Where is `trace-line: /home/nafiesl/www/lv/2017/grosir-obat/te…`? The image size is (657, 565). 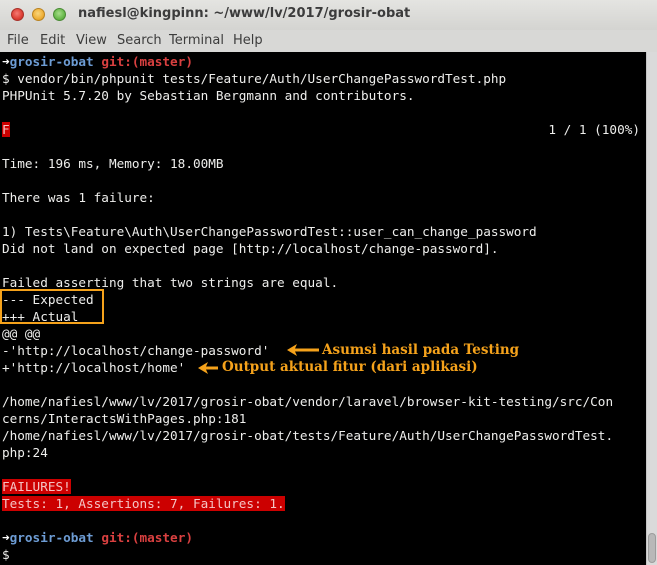 trace-line: /home/nafiesl/www/lv/2017/grosir-obat/te… is located at coordinates (308, 435).